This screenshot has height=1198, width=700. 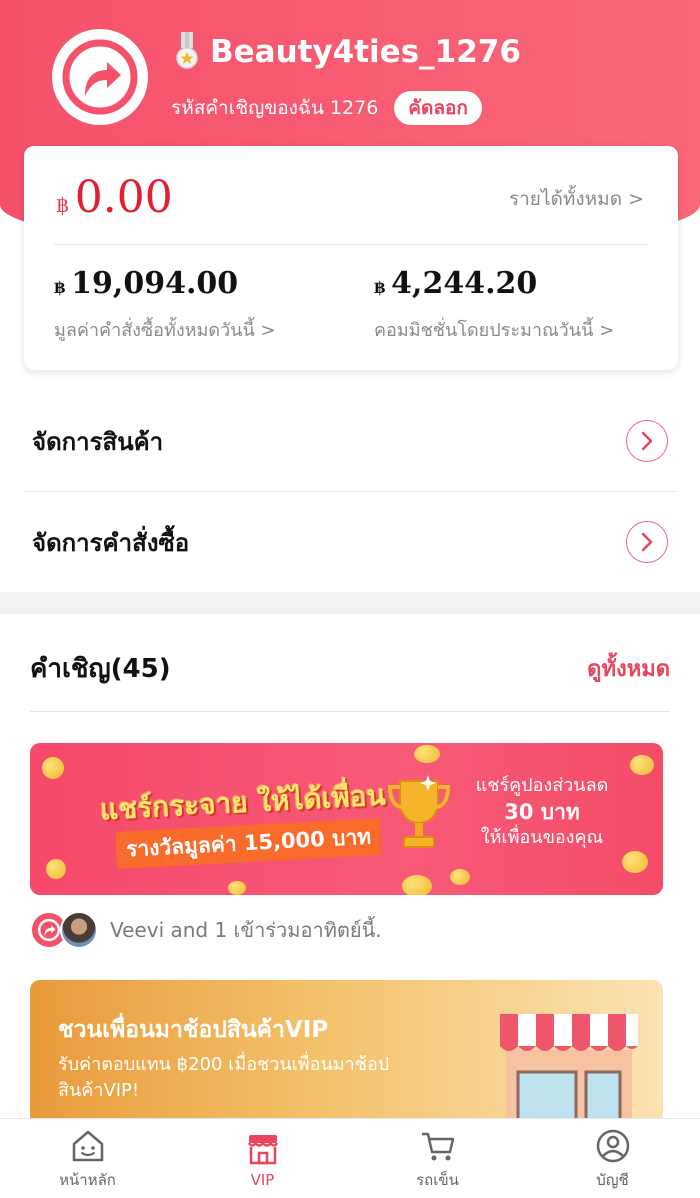 What do you see at coordinates (193, 1030) in the screenshot?
I see `vip-banner-title: ชวนเพื่อนมาช้อปสินค้าVIP` at bounding box center [193, 1030].